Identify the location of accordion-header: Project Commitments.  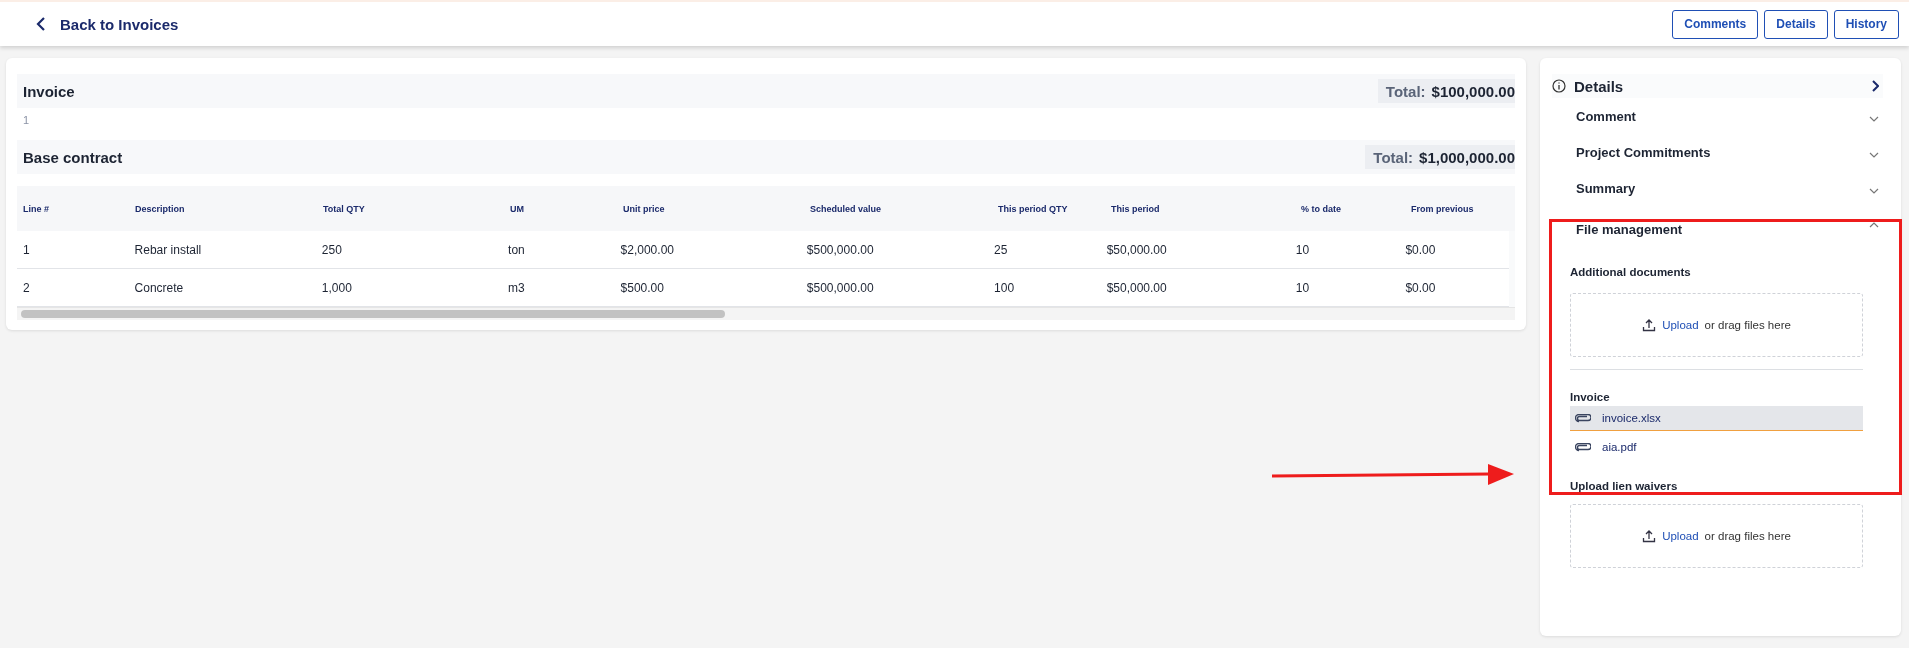
(1717, 152).